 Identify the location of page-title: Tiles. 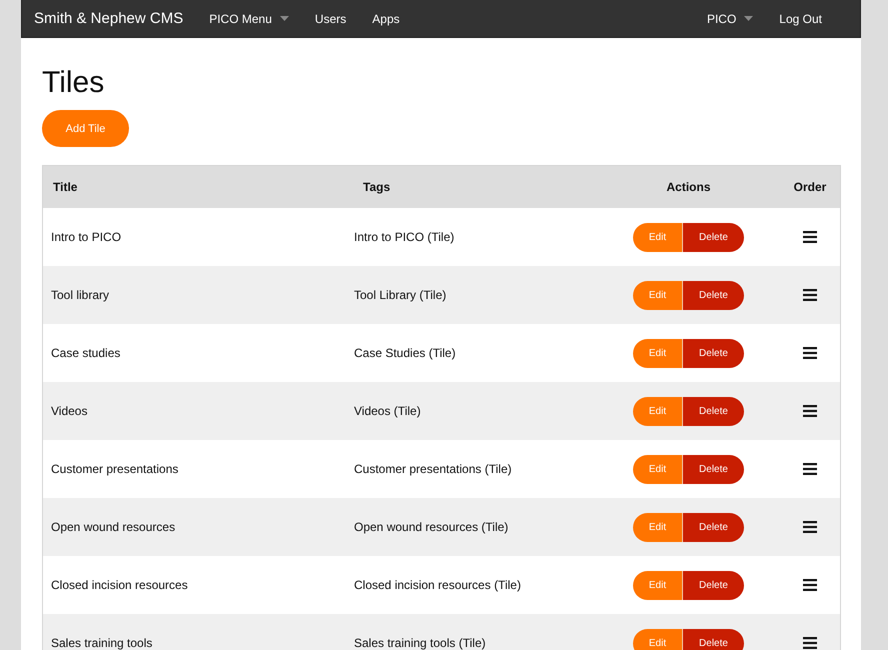
(74, 83).